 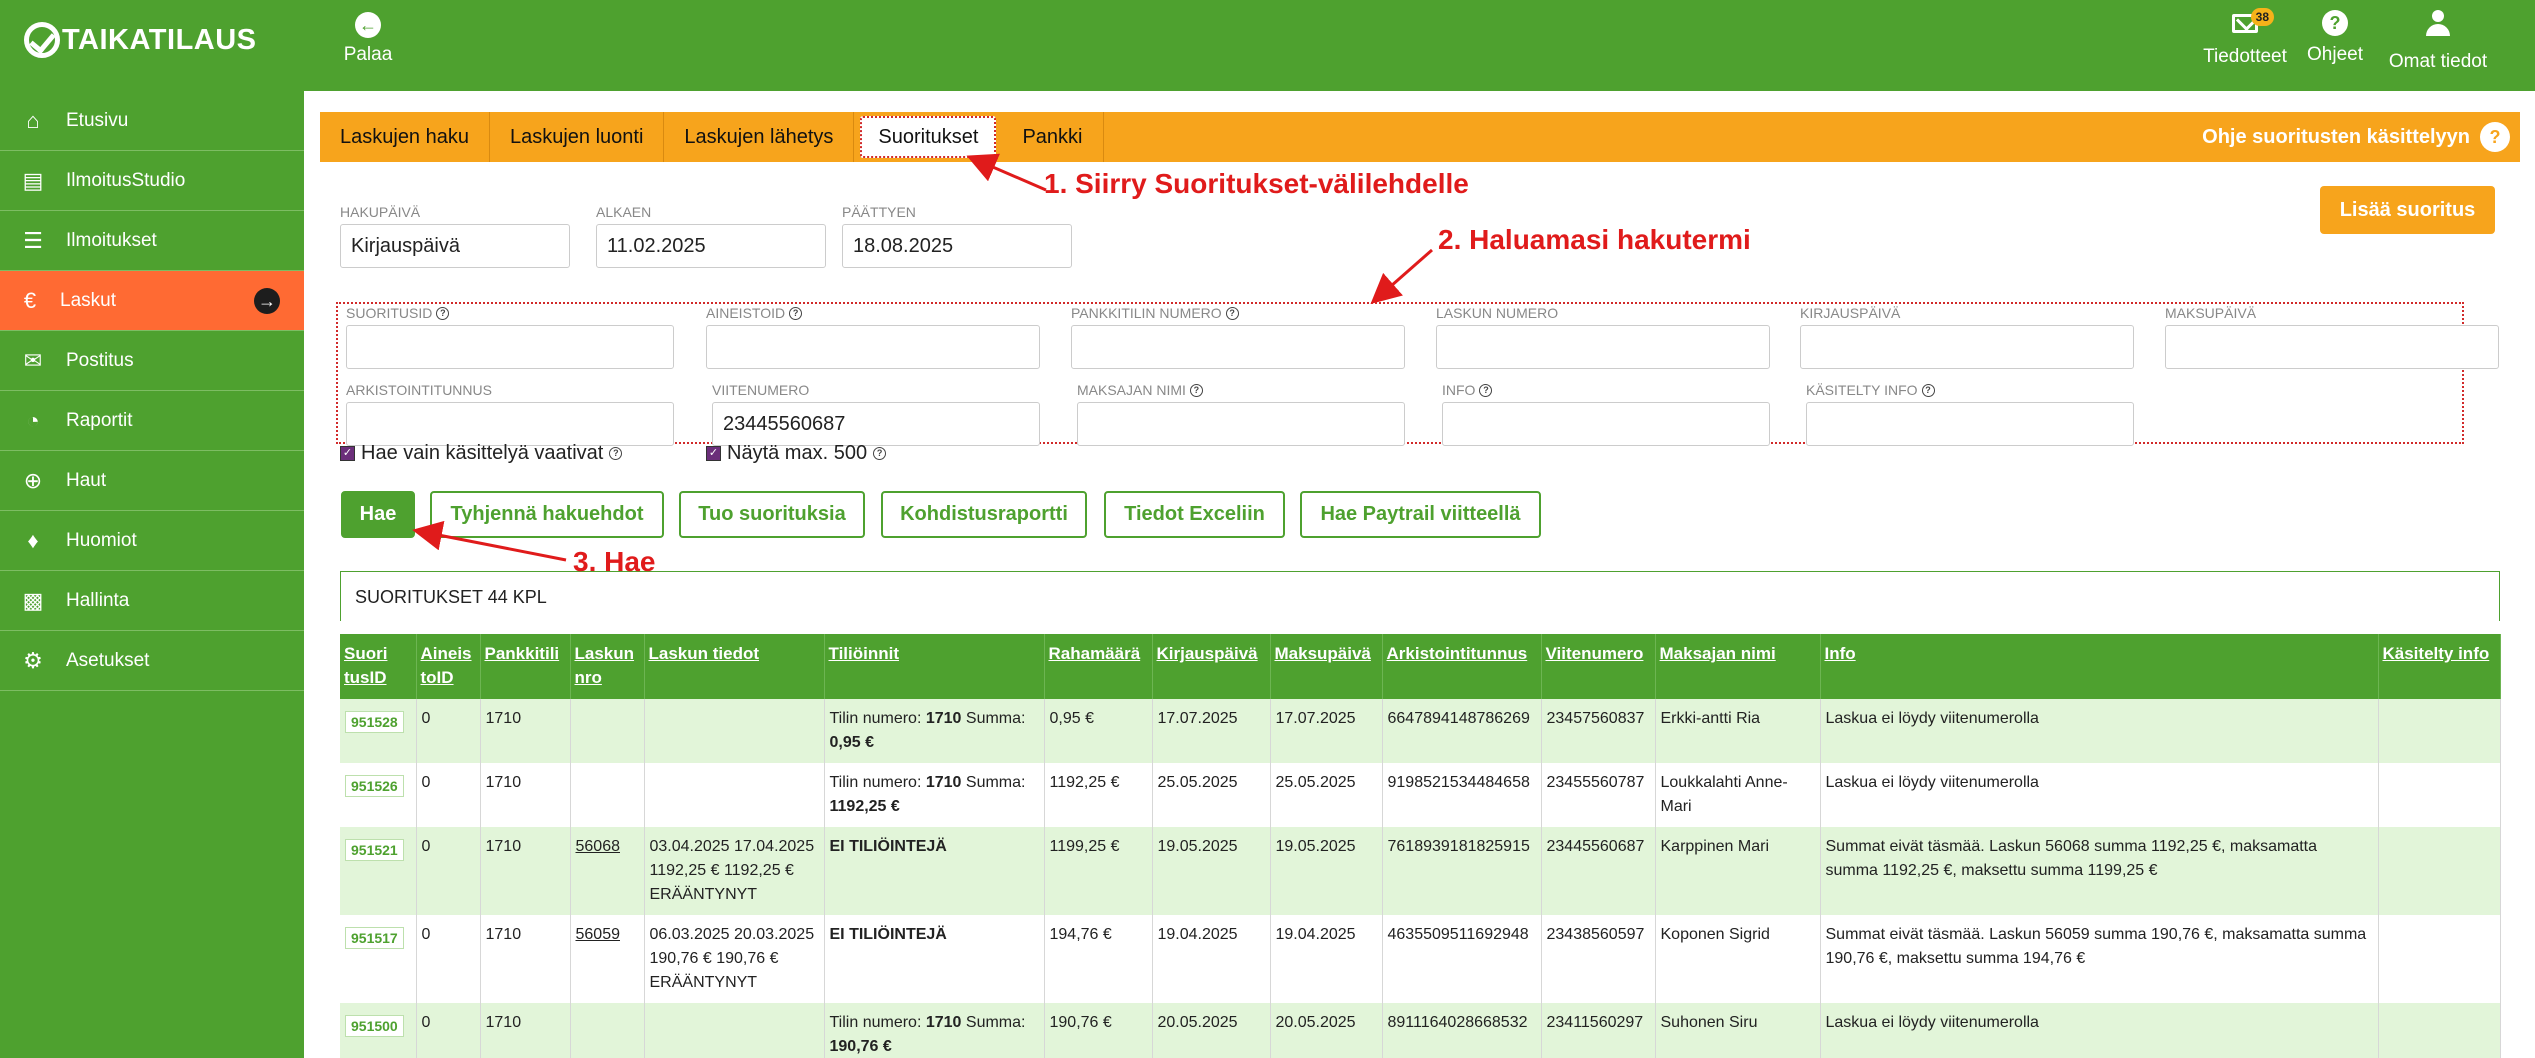 What do you see at coordinates (152, 421) in the screenshot?
I see `sidebar-item-raportit: ◔ Raportit` at bounding box center [152, 421].